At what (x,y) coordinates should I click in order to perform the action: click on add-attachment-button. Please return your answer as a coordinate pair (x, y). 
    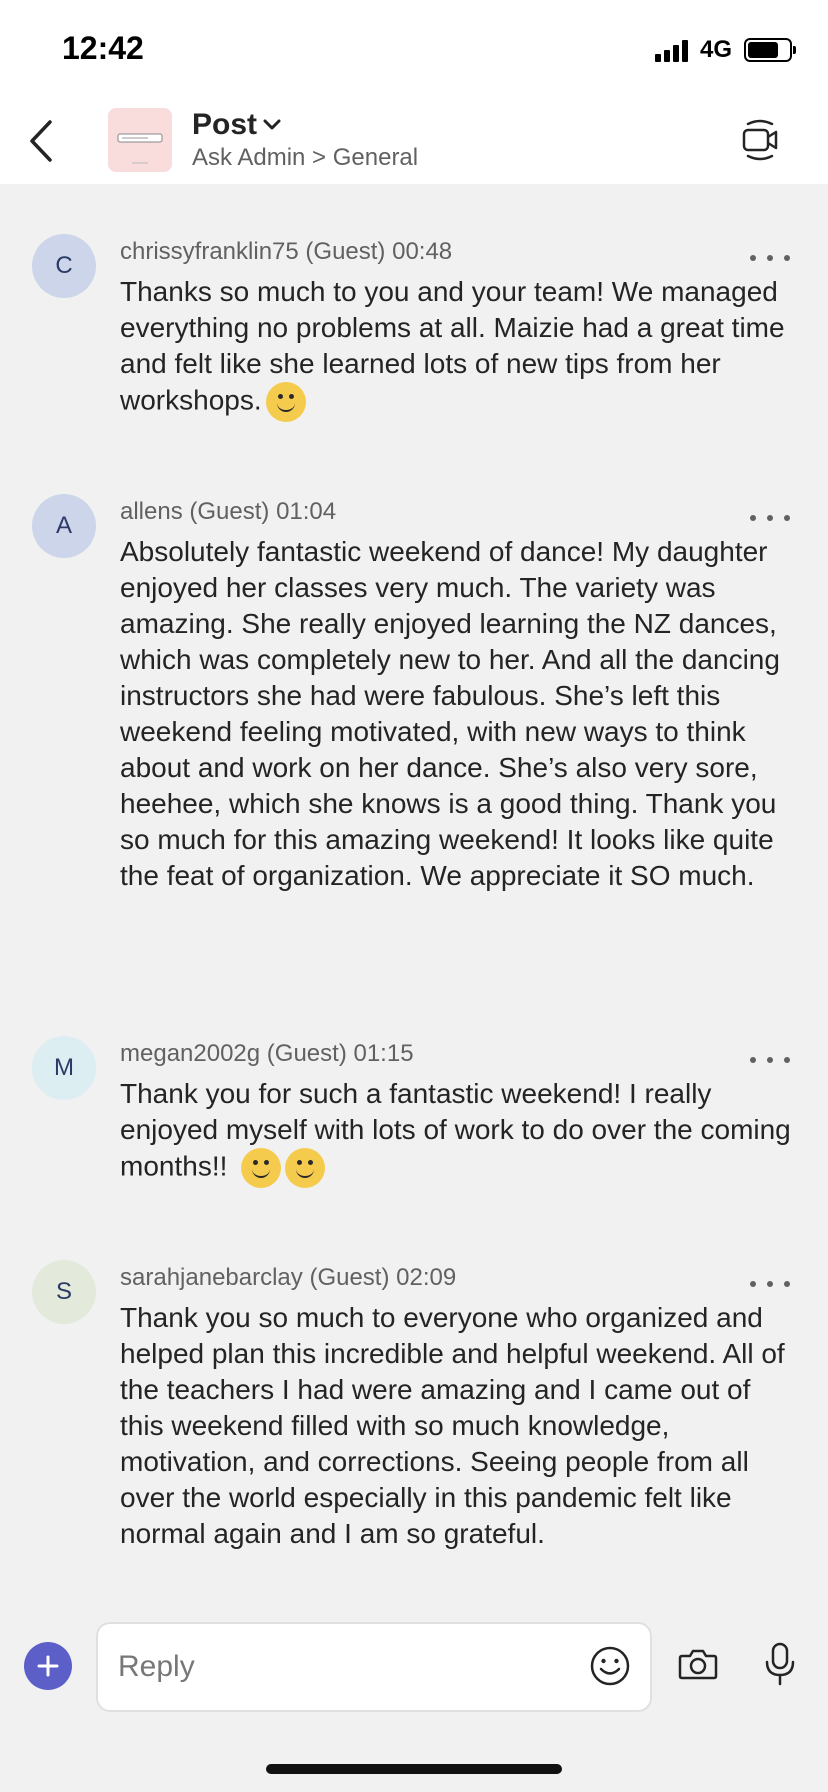
    Looking at the image, I should click on (48, 1666).